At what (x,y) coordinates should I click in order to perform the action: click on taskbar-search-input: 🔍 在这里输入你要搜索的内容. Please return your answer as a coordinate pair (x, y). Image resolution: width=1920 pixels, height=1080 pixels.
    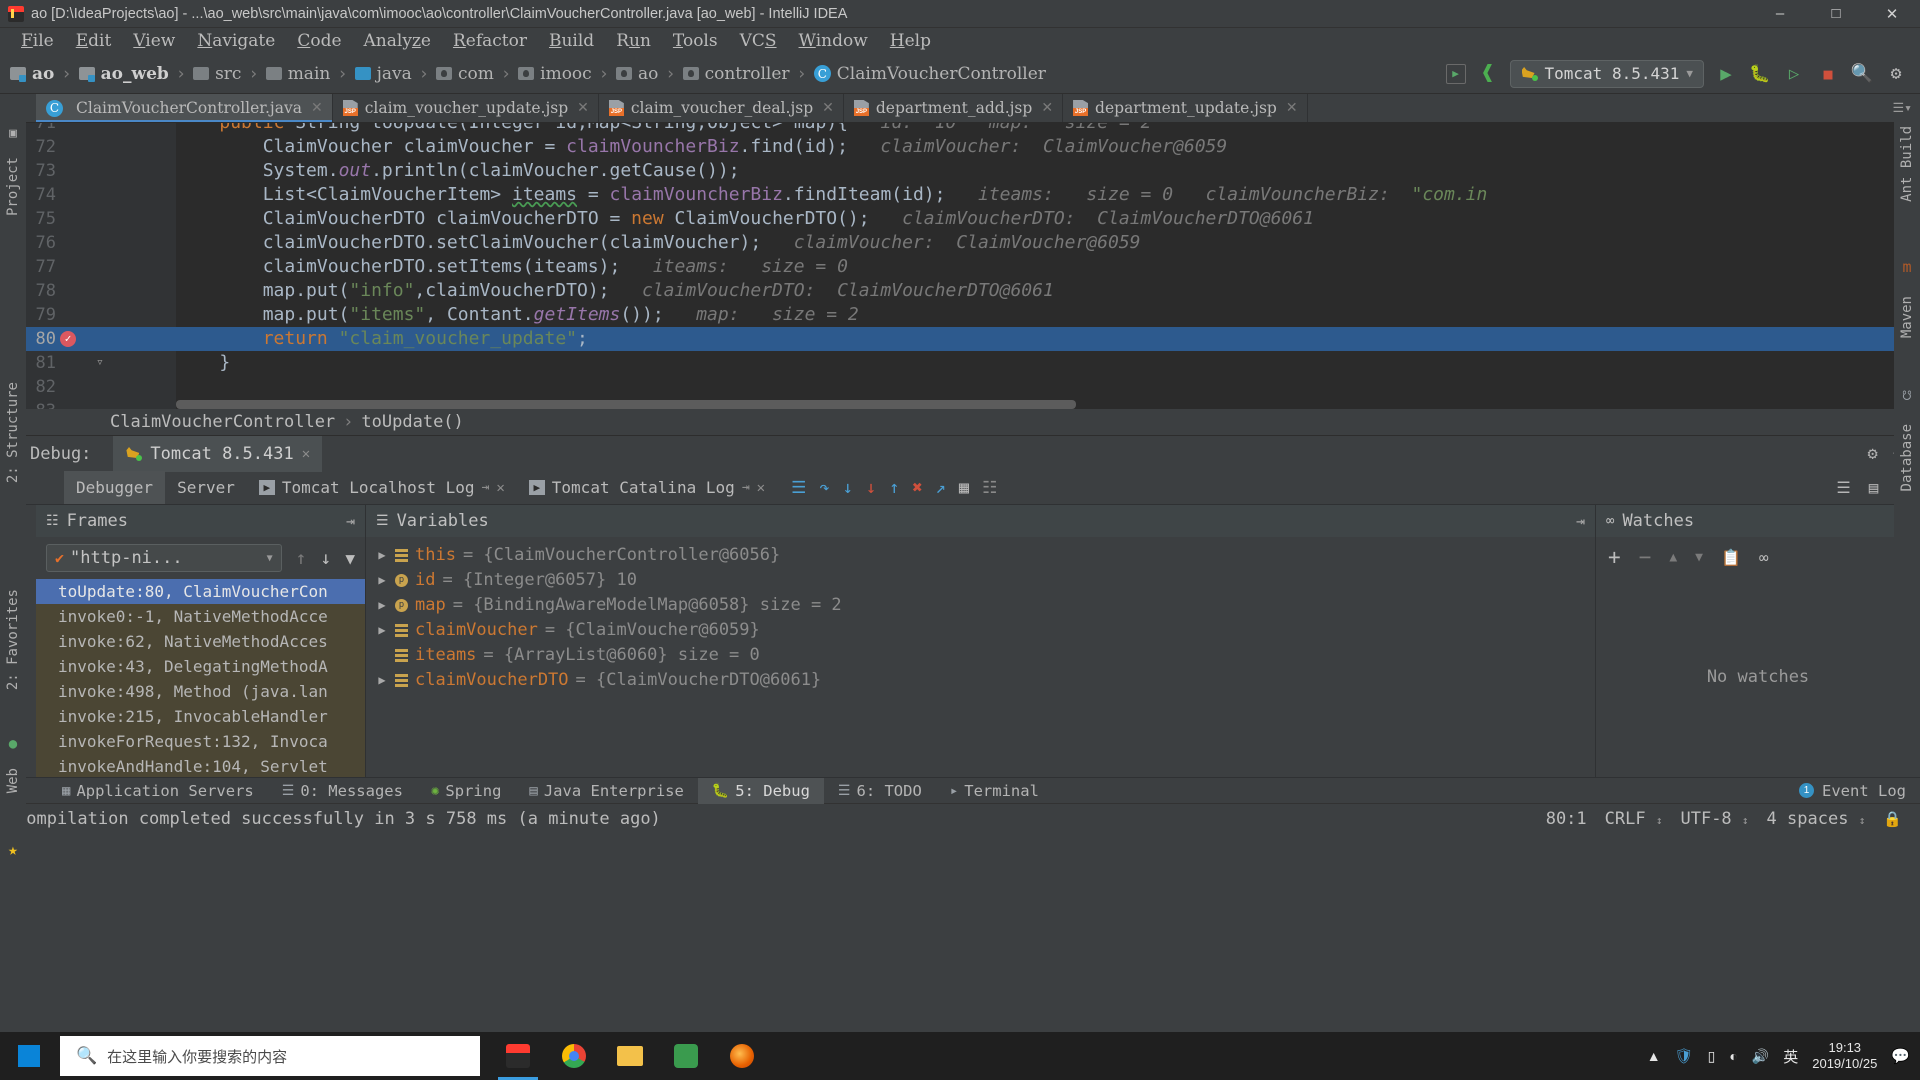
    Looking at the image, I should click on (270, 1056).